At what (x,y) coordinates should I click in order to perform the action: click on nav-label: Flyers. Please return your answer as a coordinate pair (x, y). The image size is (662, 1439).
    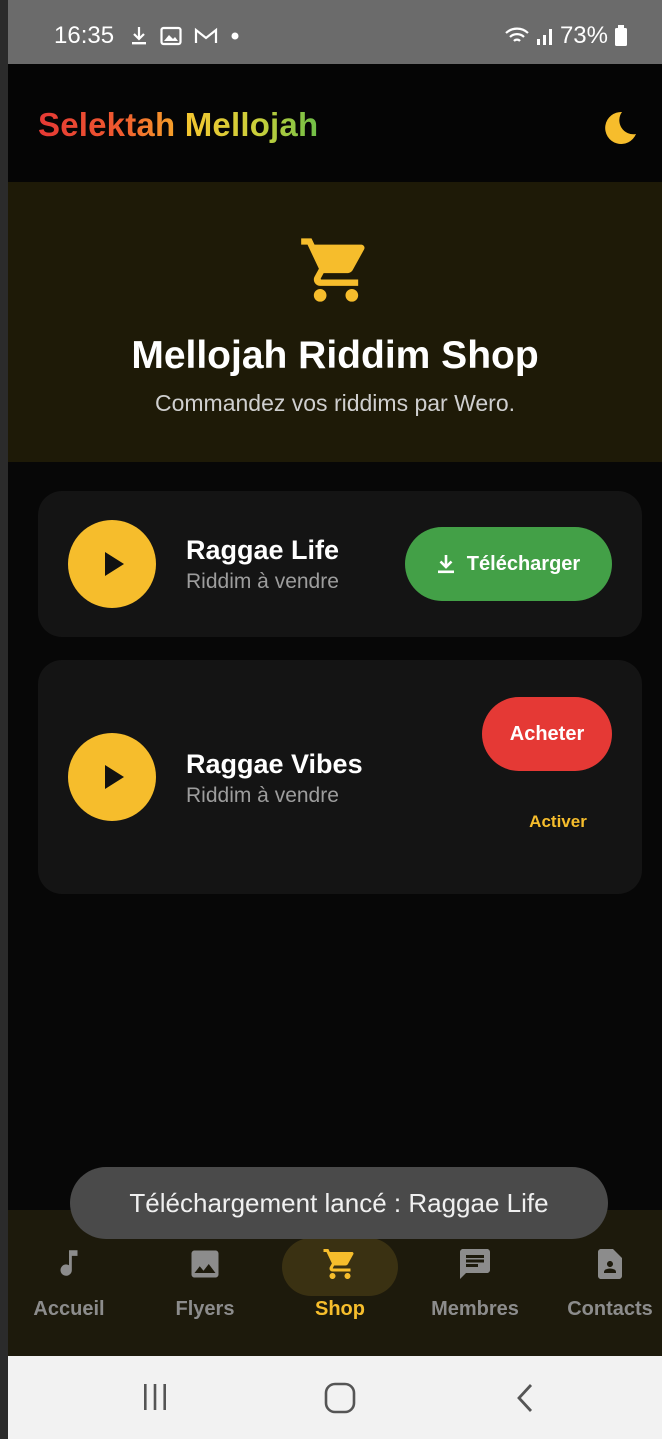
    Looking at the image, I should click on (205, 1309).